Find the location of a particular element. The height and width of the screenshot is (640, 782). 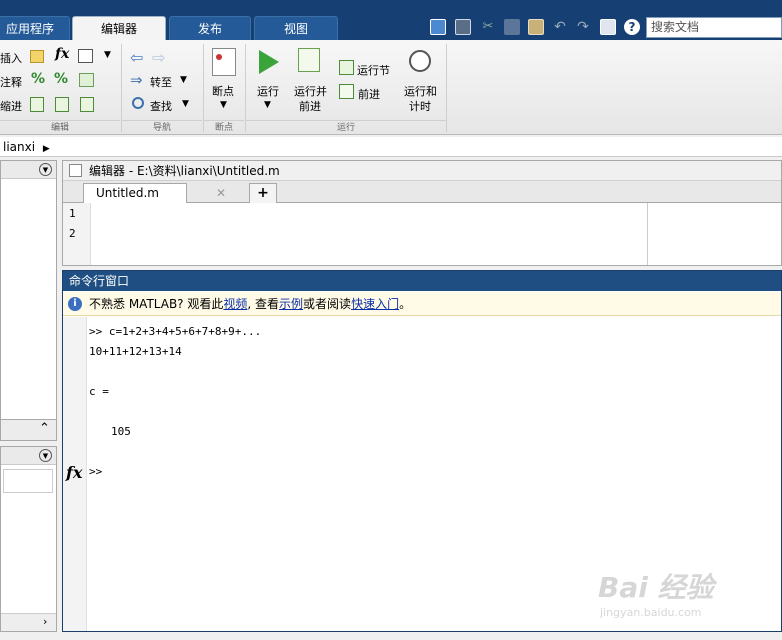

fx-icon: fx is located at coordinates (74, 472).